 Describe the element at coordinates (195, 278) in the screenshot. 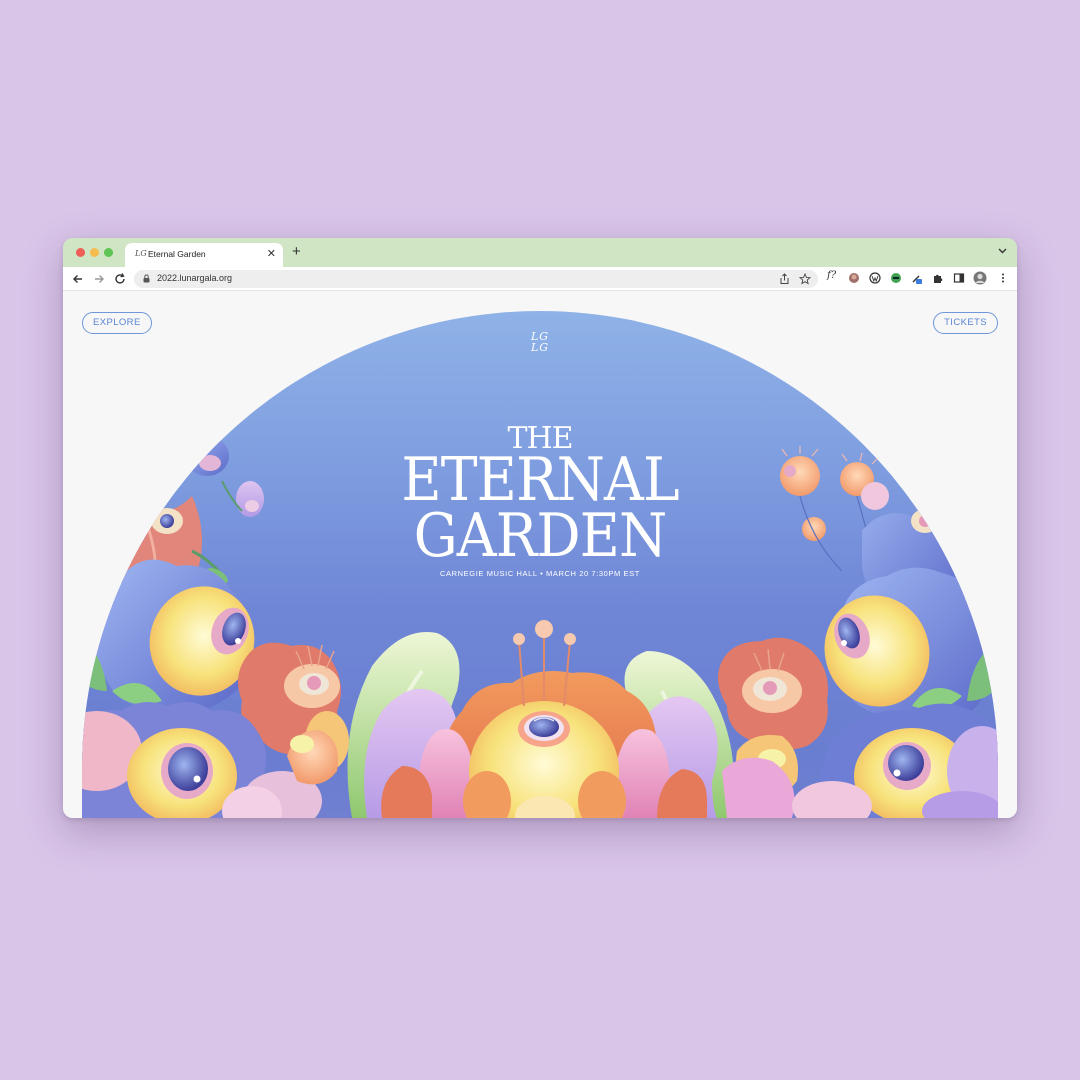

I see `url-text: 2022.lunargala.org` at that location.